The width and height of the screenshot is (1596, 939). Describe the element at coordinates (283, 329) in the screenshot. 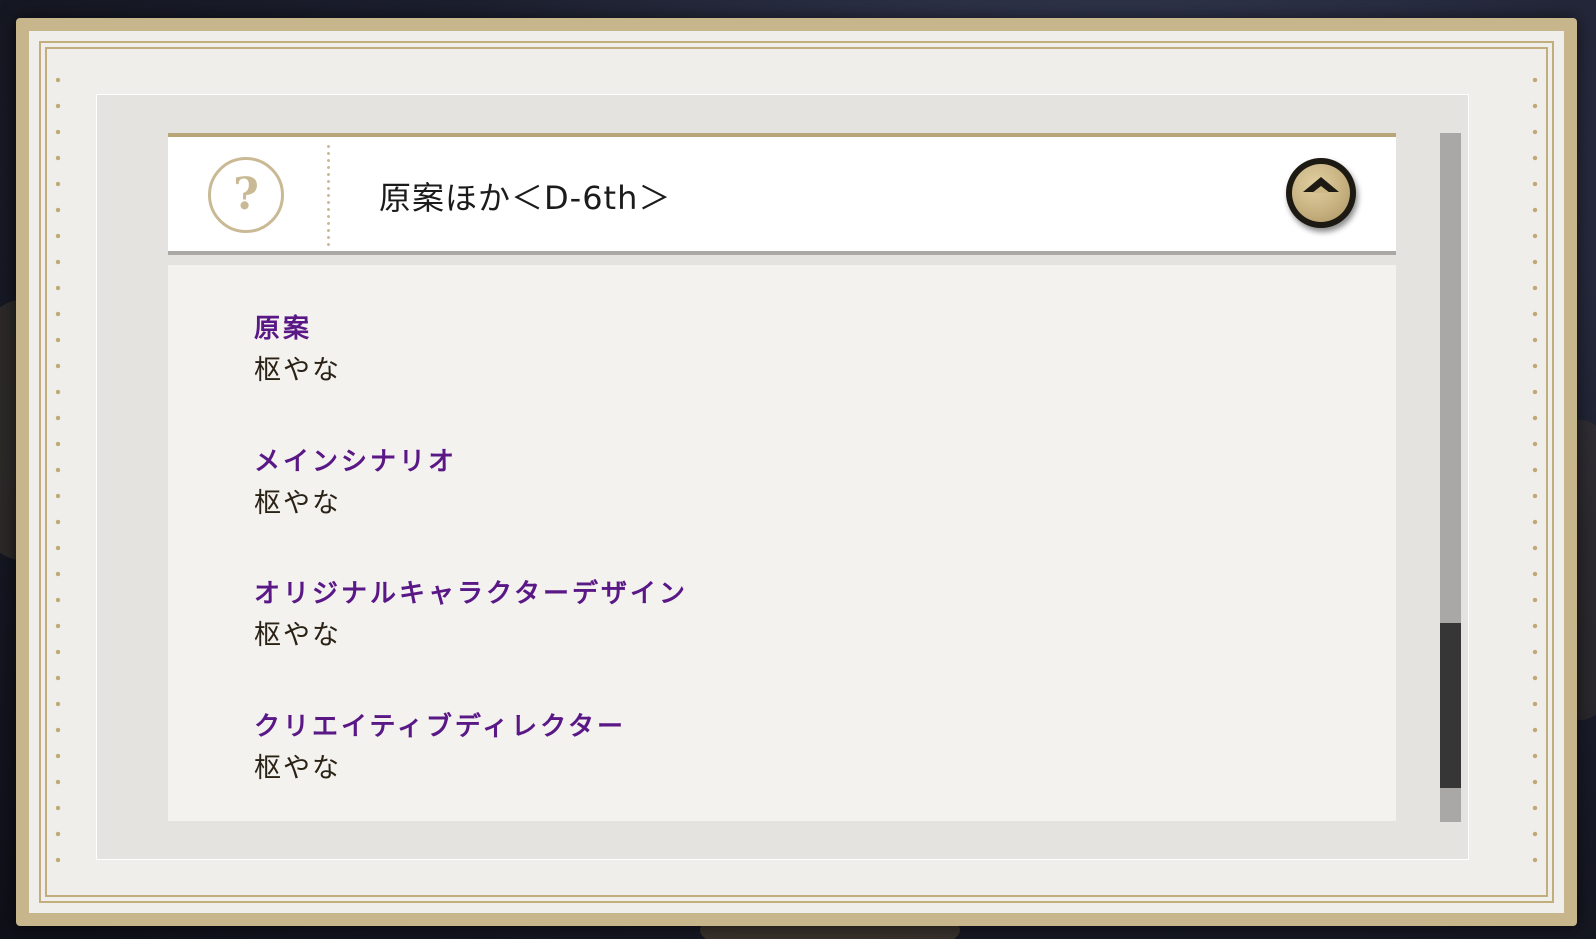

I see `credit-role: 原案` at that location.